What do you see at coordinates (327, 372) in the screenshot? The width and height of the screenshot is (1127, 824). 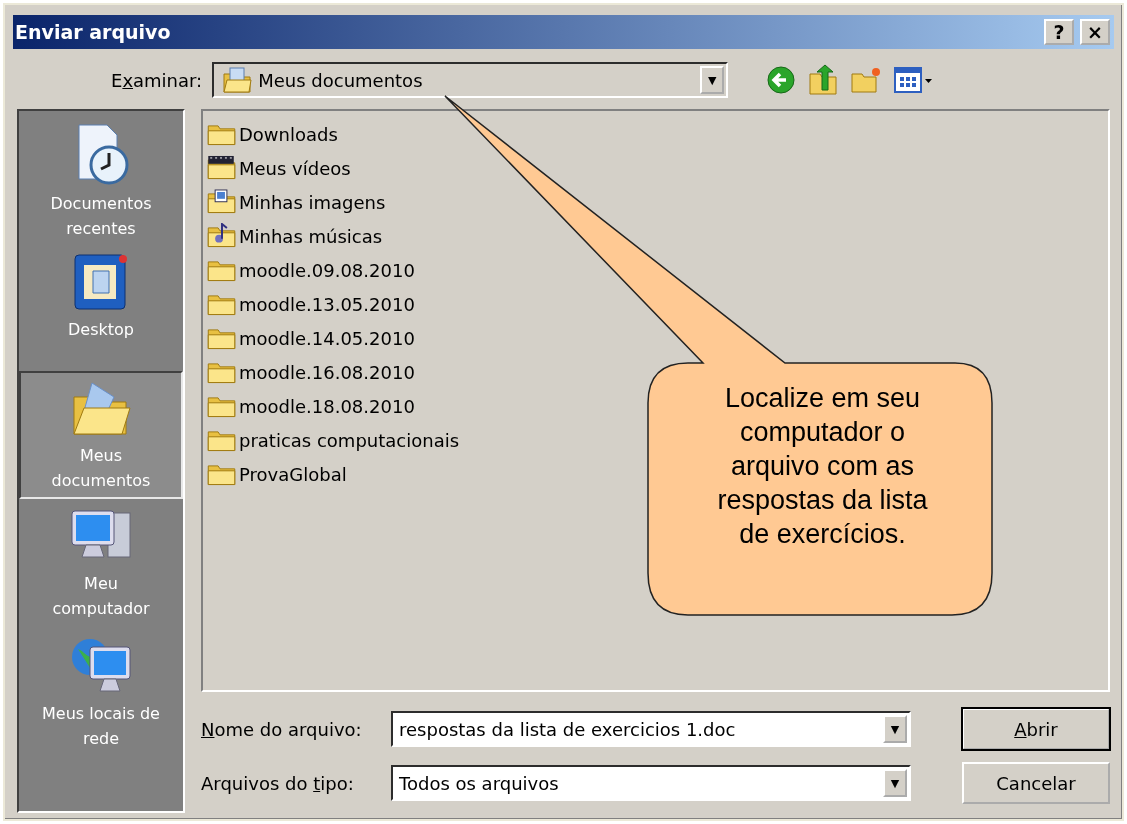 I see `file-name: moodle.16.08.2010` at bounding box center [327, 372].